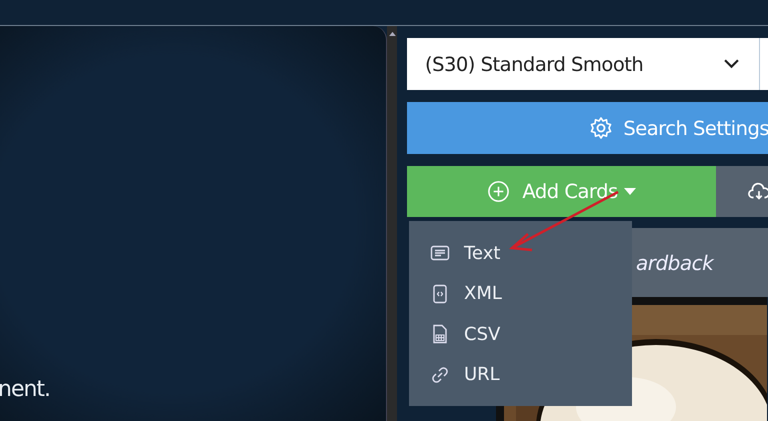 The image size is (768, 421). What do you see at coordinates (25, 389) in the screenshot?
I see `panel-text: nent.` at bounding box center [25, 389].